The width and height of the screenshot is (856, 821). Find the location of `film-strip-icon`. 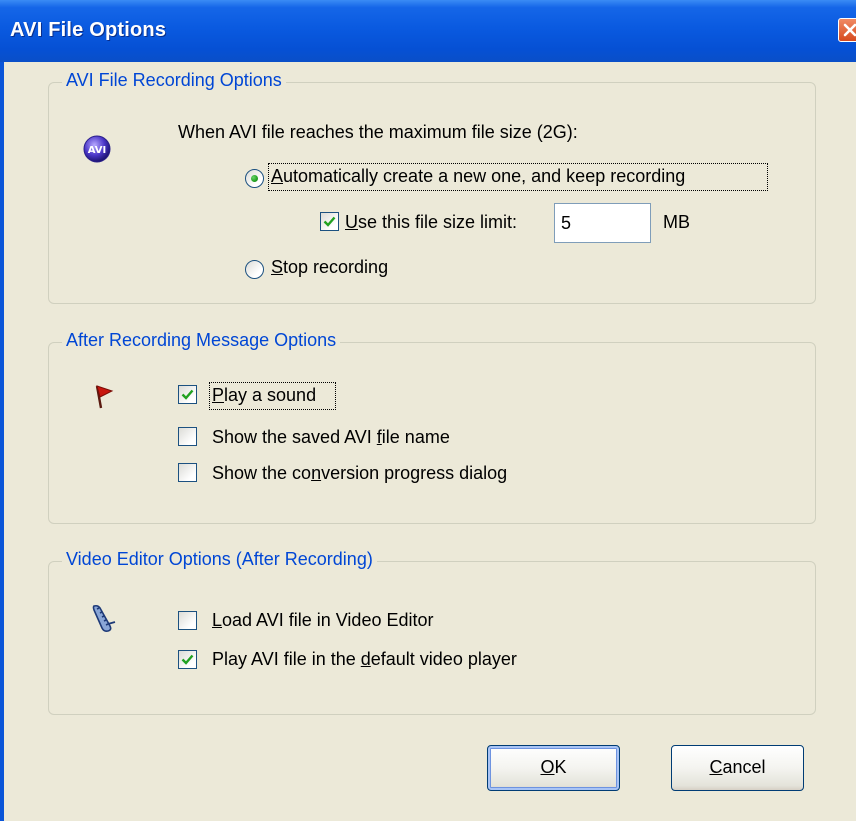

film-strip-icon is located at coordinates (103, 618).